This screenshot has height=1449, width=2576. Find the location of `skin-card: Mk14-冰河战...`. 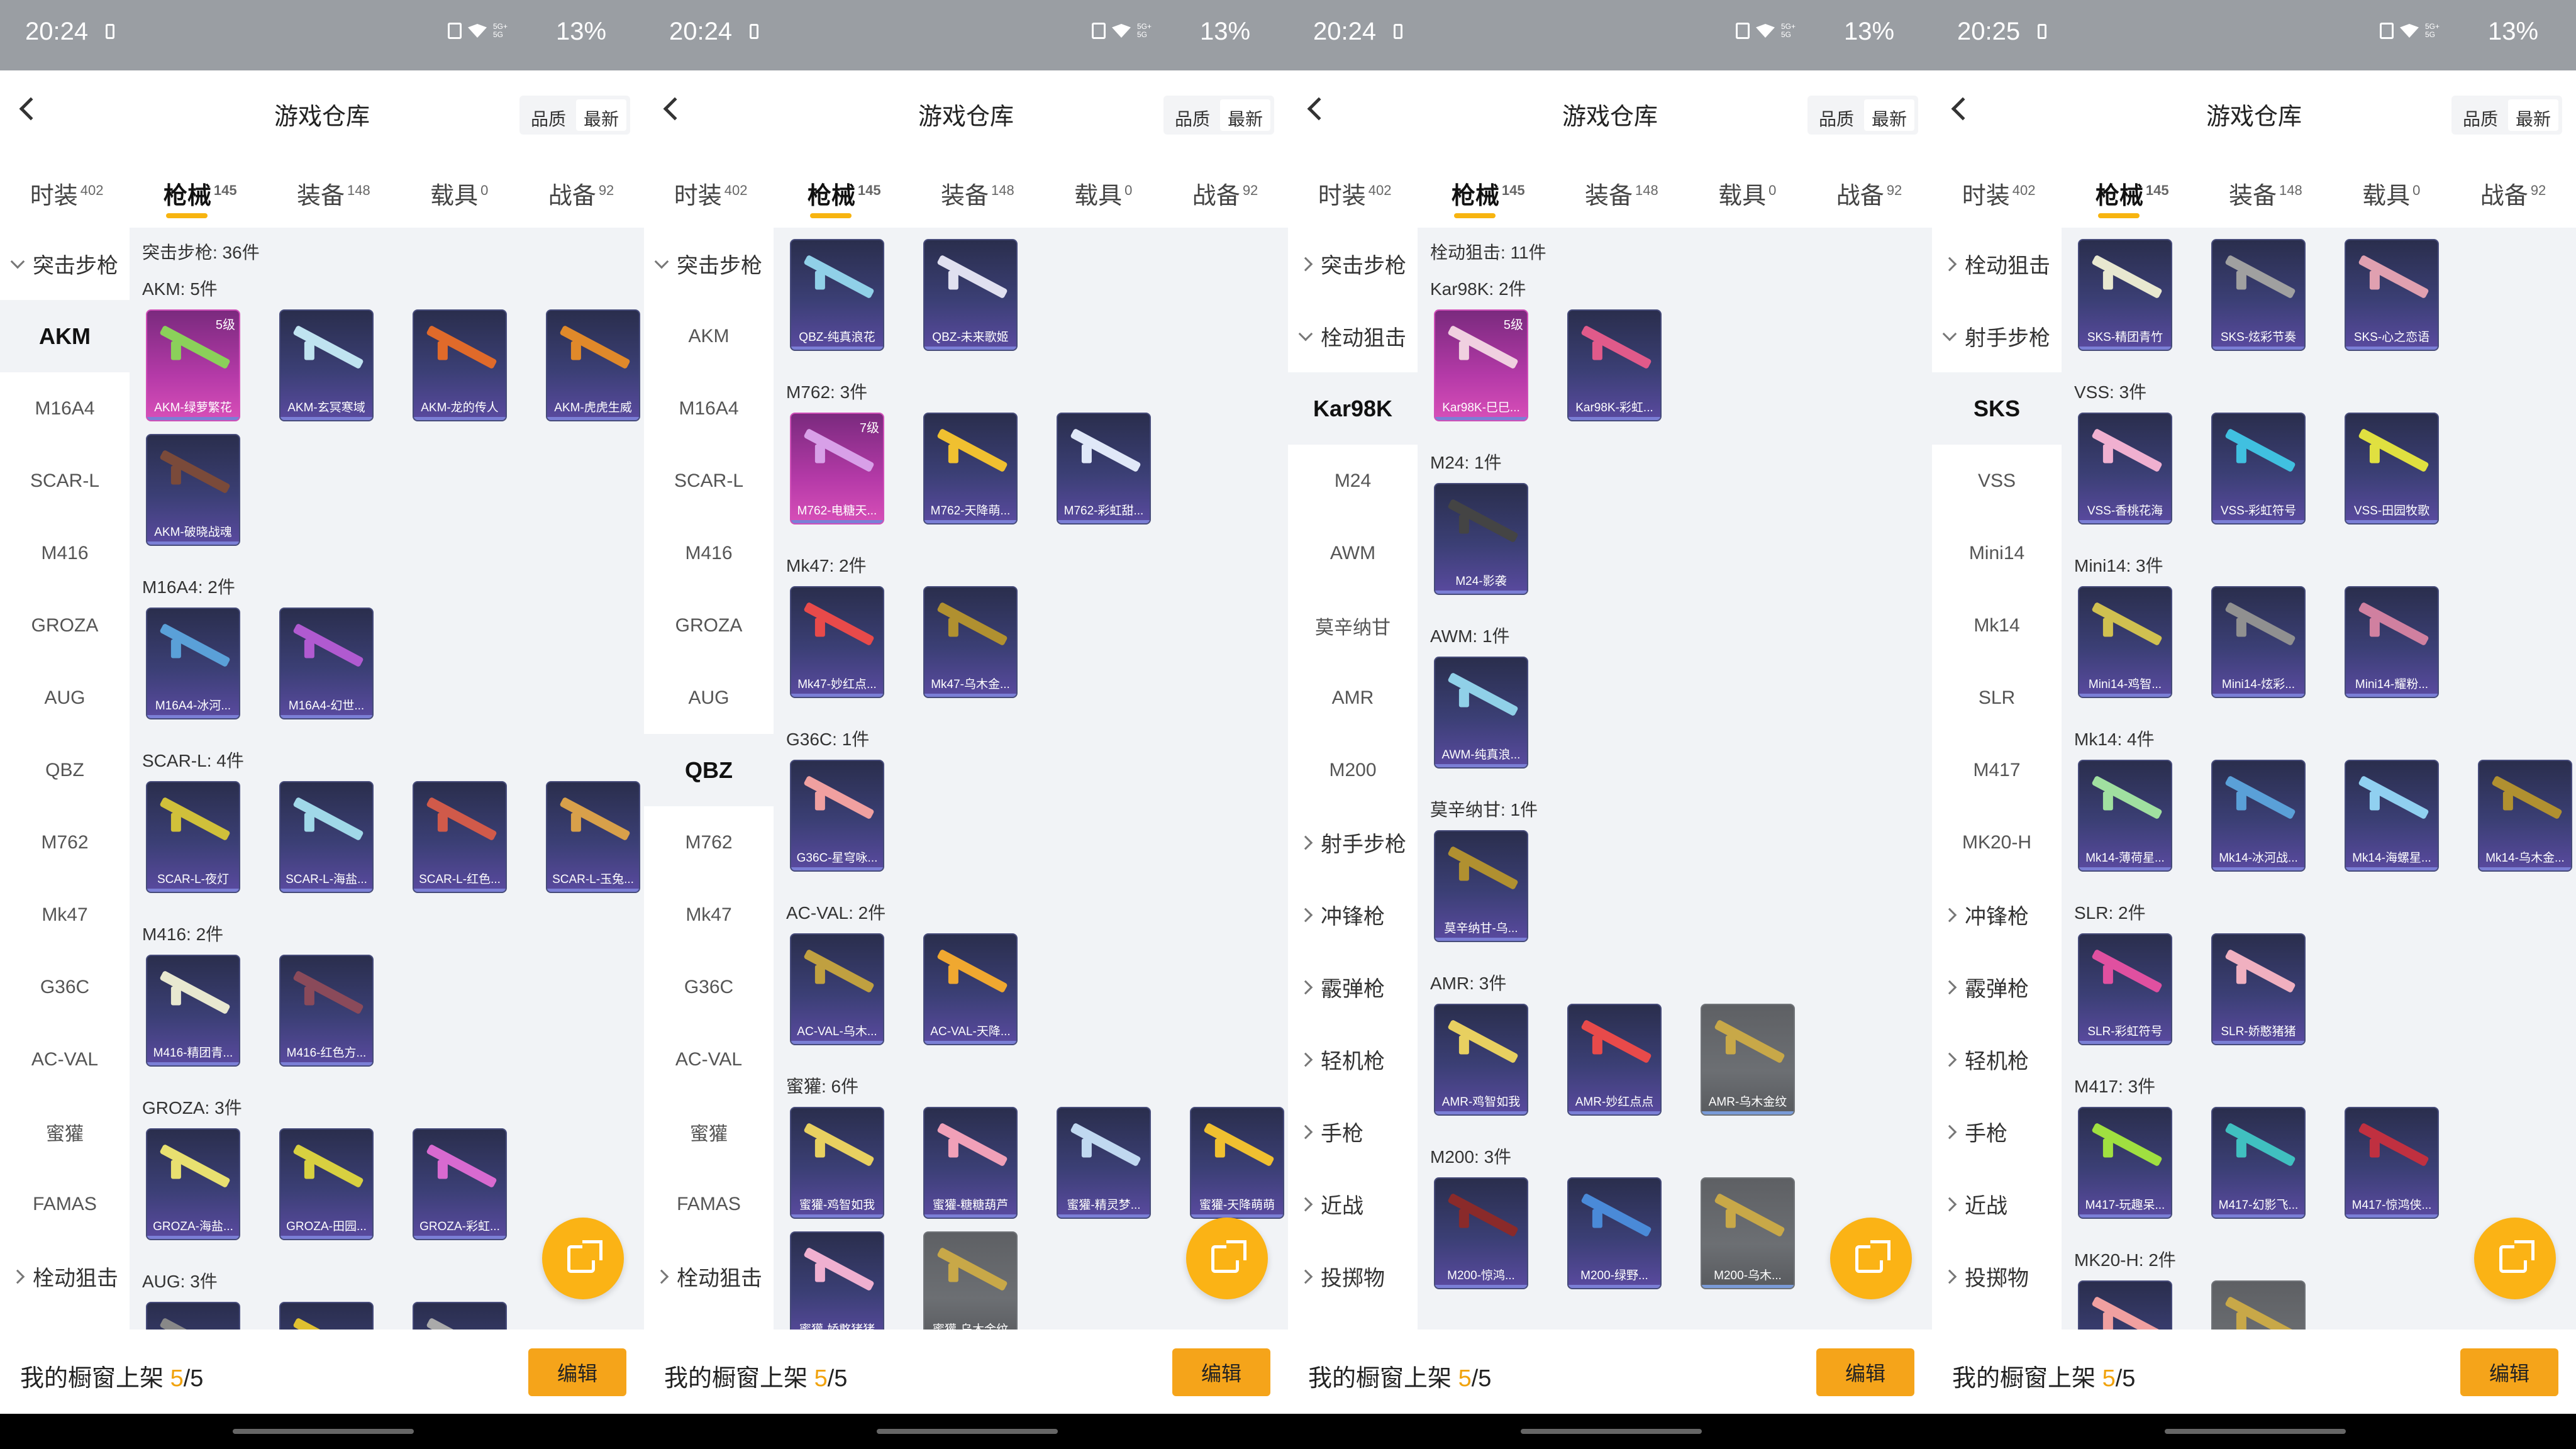

skin-card: Mk14-冰河战... is located at coordinates (2258, 816).